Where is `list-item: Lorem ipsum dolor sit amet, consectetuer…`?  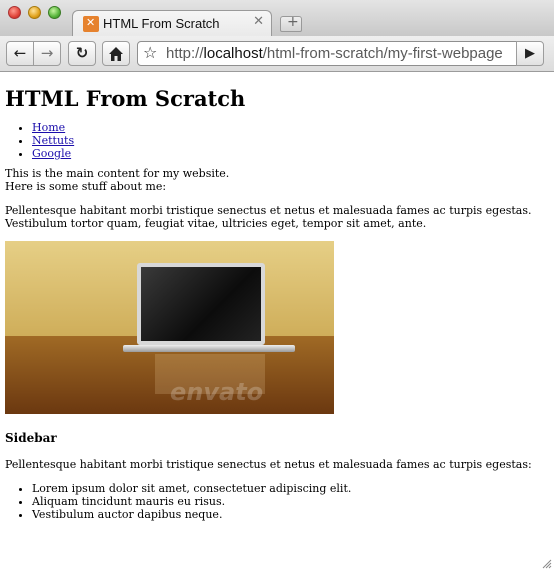 list-item: Lorem ipsum dolor sit amet, consectetuer… is located at coordinates (291, 488).